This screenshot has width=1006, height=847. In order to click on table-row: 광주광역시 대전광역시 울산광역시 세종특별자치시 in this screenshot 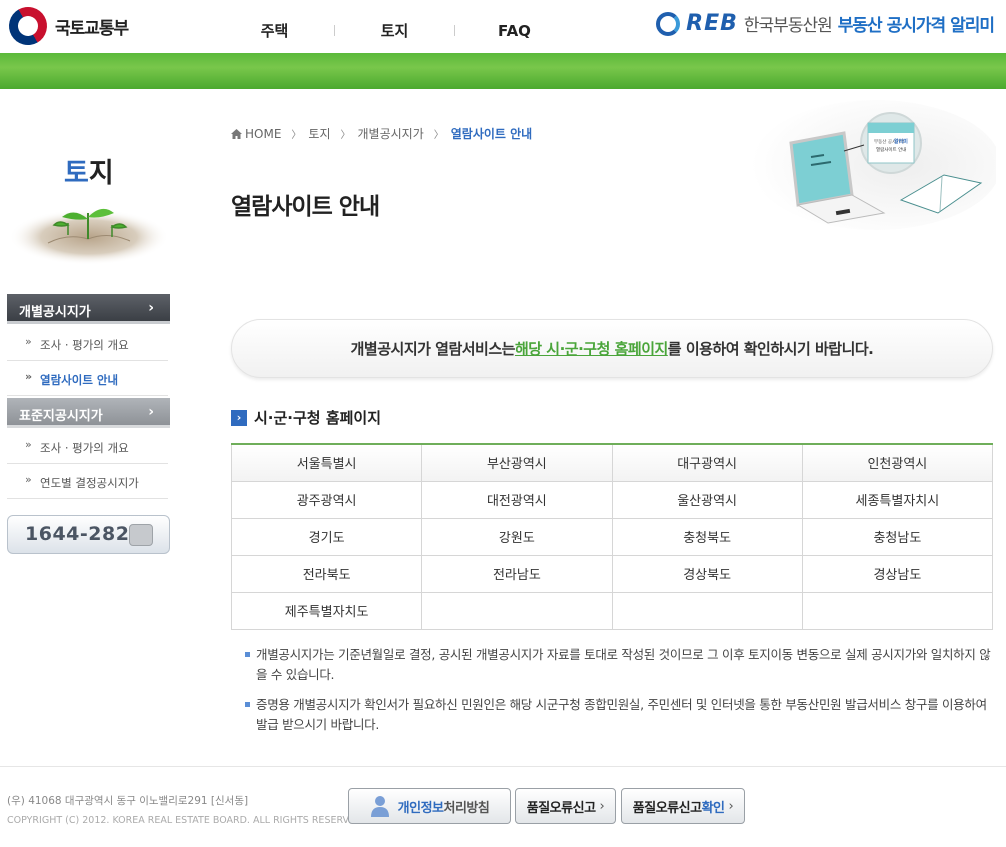, I will do `click(612, 499)`.